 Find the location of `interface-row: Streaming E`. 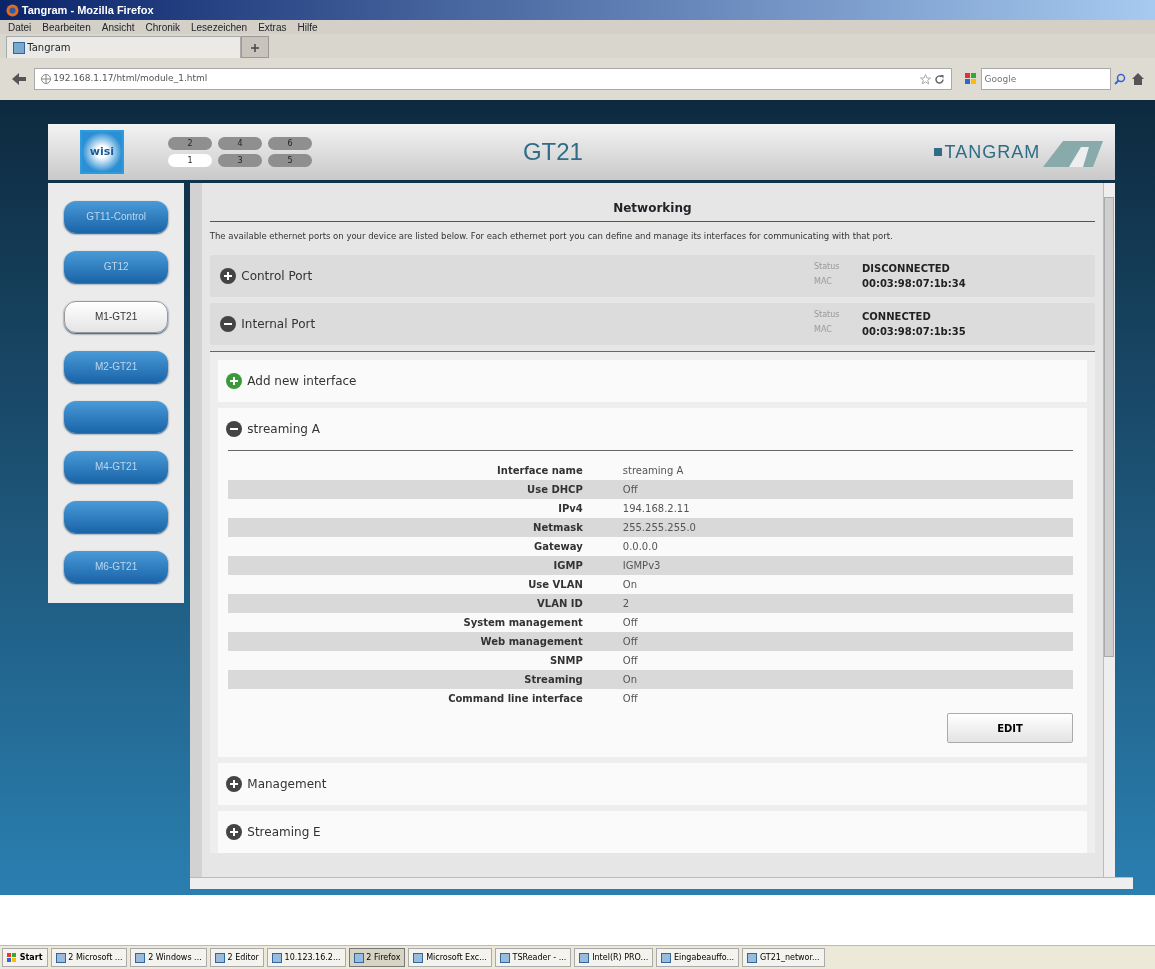

interface-row: Streaming E is located at coordinates (652, 832).